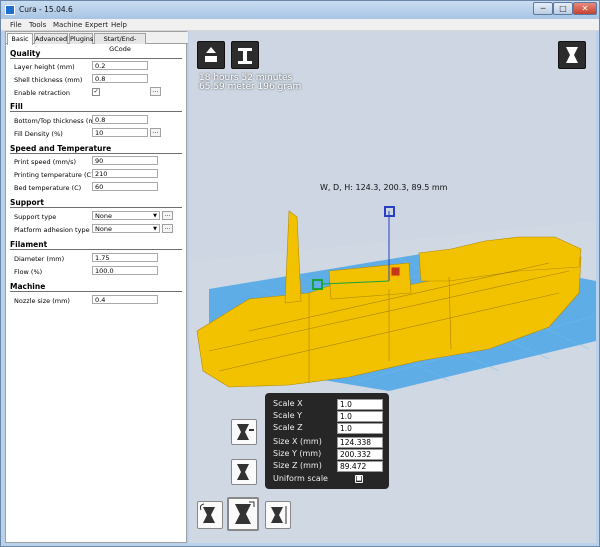  What do you see at coordinates (125, 270) in the screenshot?
I see `flow-input: 100.0` at bounding box center [125, 270].